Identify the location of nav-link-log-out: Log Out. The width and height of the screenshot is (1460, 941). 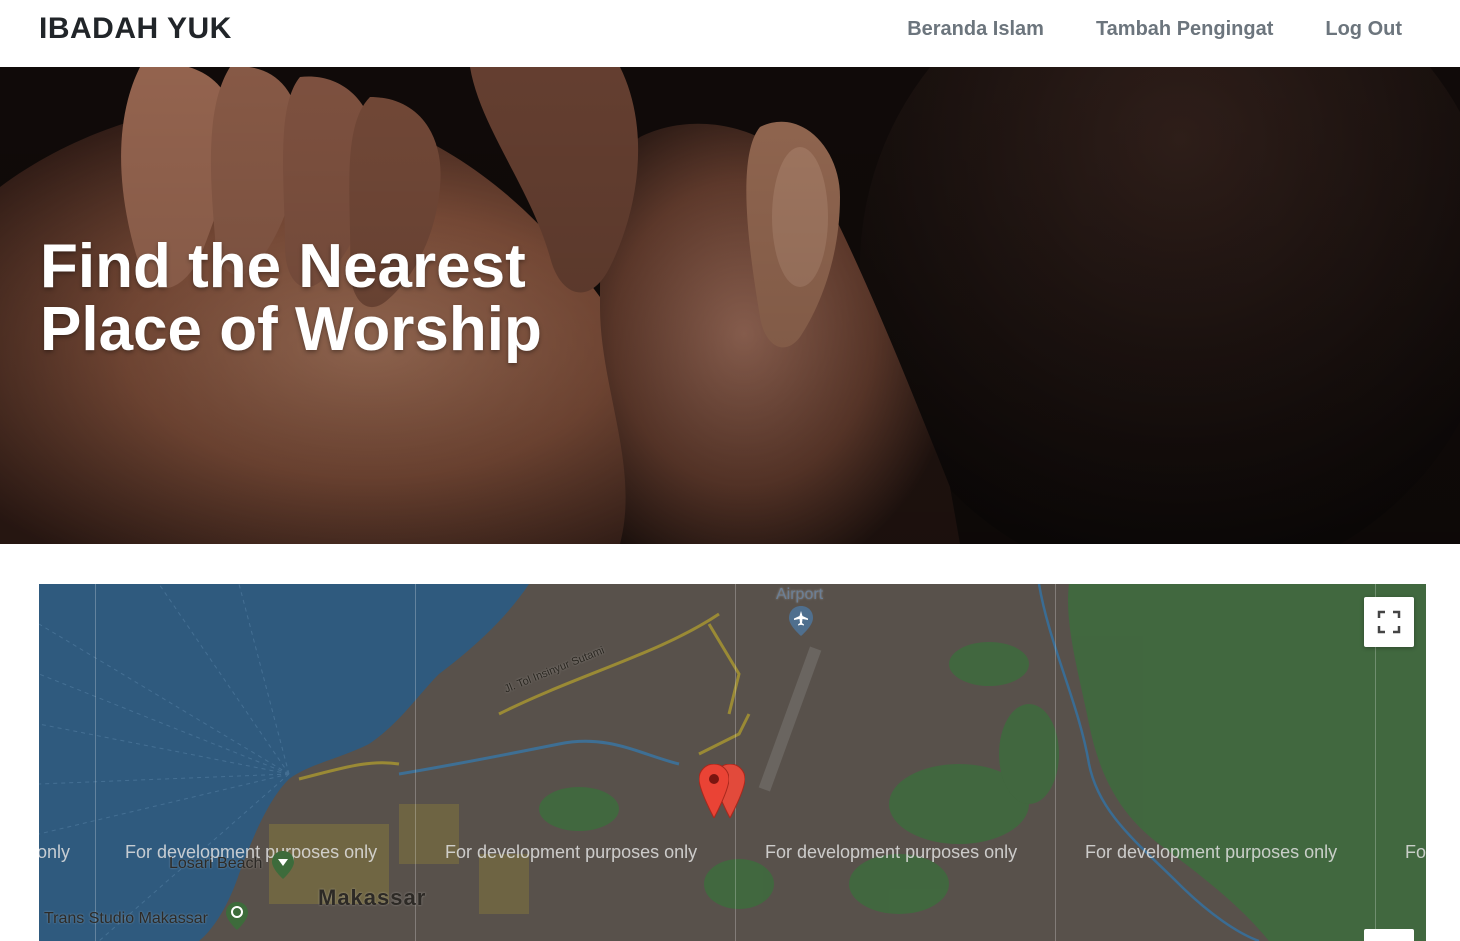
(1363, 29).